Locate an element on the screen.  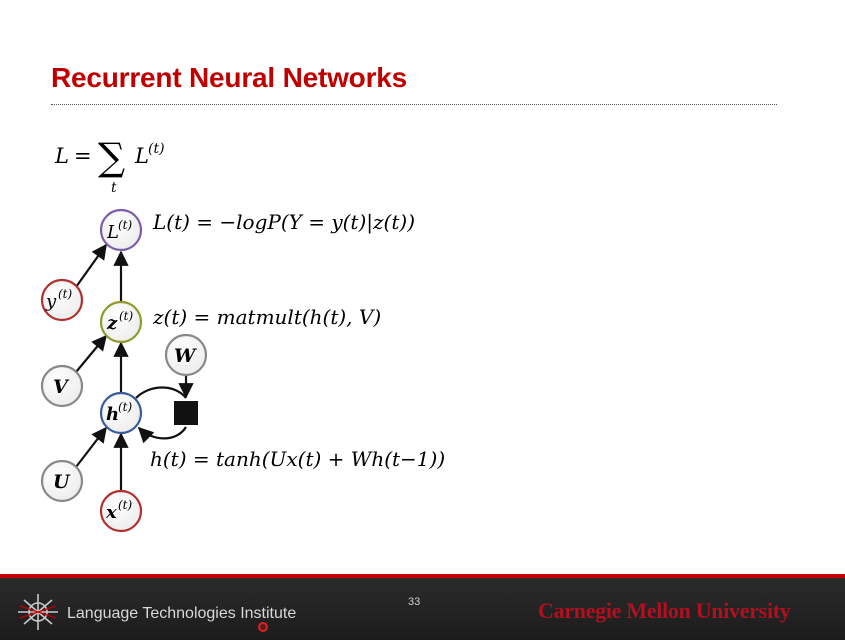
node-z-label: z is located at coordinates (112, 323).